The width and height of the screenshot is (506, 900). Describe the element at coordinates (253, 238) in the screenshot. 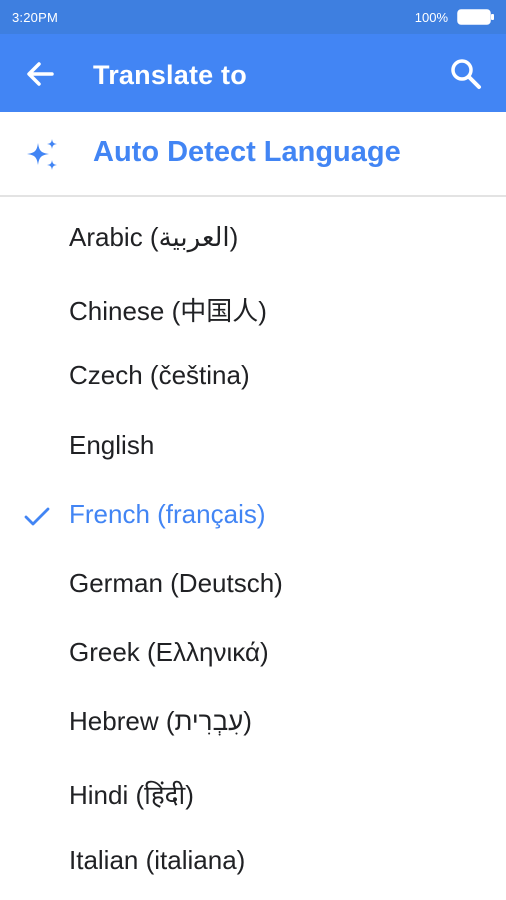

I see `language-item-arabic: Arabic (العربية)` at that location.